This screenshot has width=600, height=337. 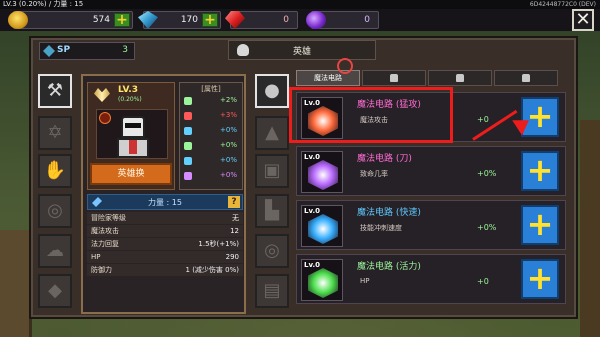 I want to click on stat-label: 防御力, so click(x=101, y=270).